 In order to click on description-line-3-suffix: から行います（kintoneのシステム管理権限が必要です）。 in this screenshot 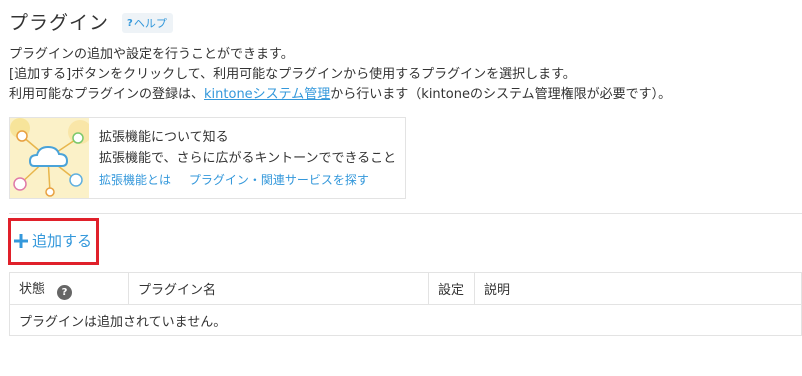, I will do `click(501, 94)`.